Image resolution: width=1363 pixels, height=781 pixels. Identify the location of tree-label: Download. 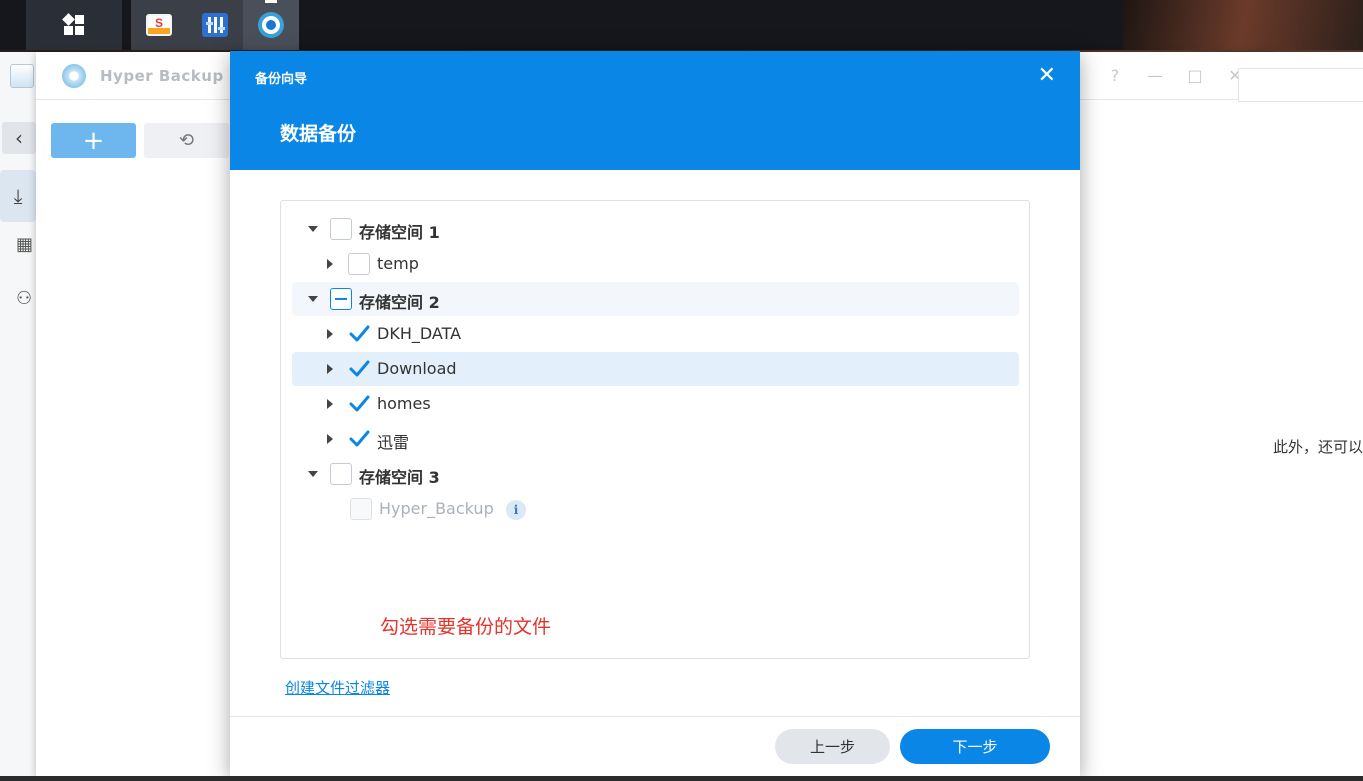
(417, 368).